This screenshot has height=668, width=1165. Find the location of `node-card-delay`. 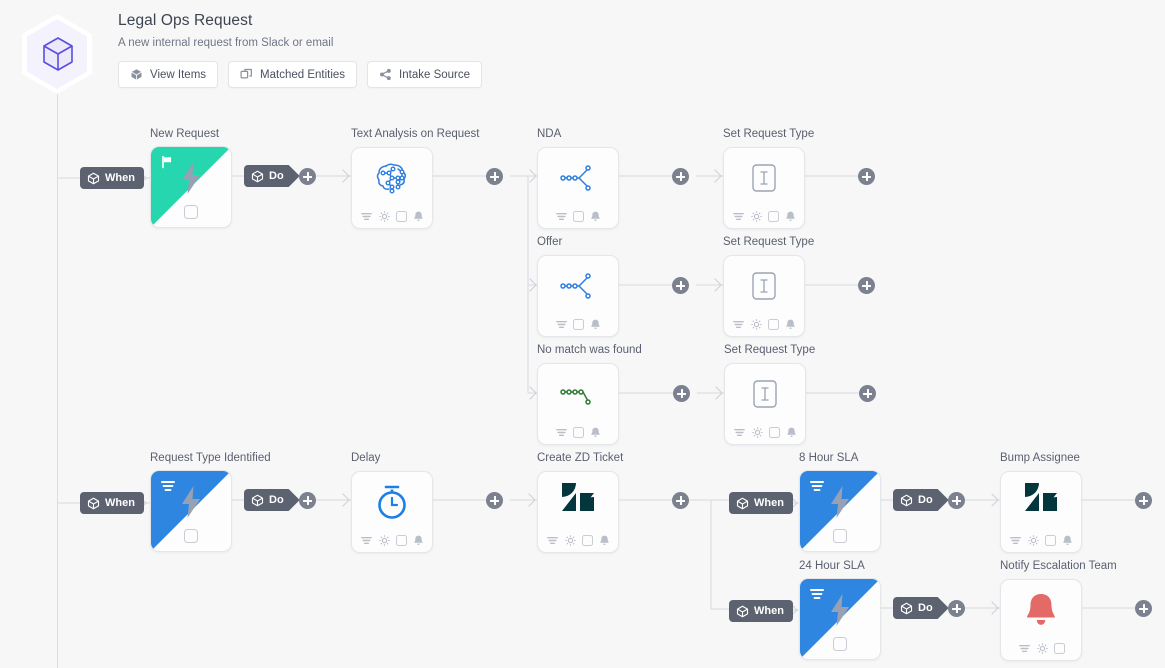

node-card-delay is located at coordinates (392, 512).